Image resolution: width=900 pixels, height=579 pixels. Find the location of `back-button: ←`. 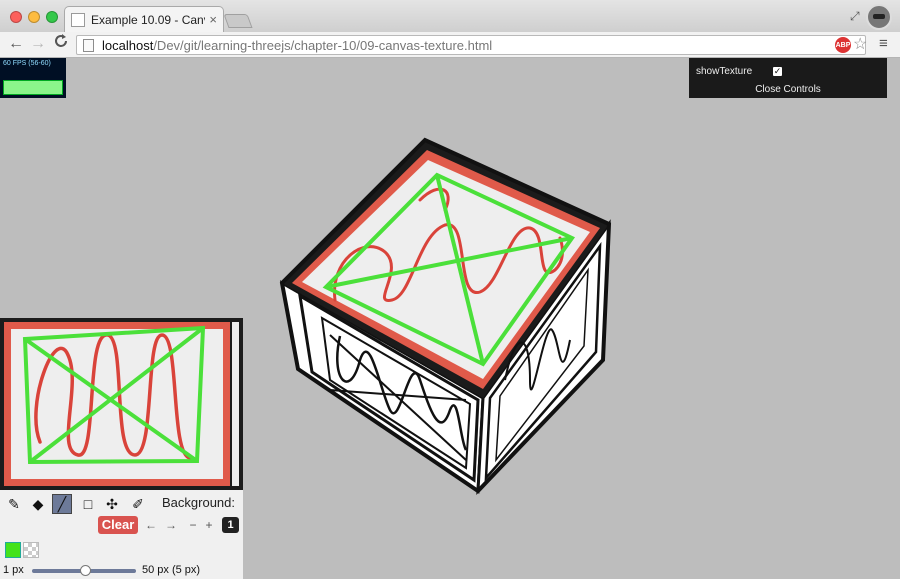

back-button: ← is located at coordinates (16, 44).